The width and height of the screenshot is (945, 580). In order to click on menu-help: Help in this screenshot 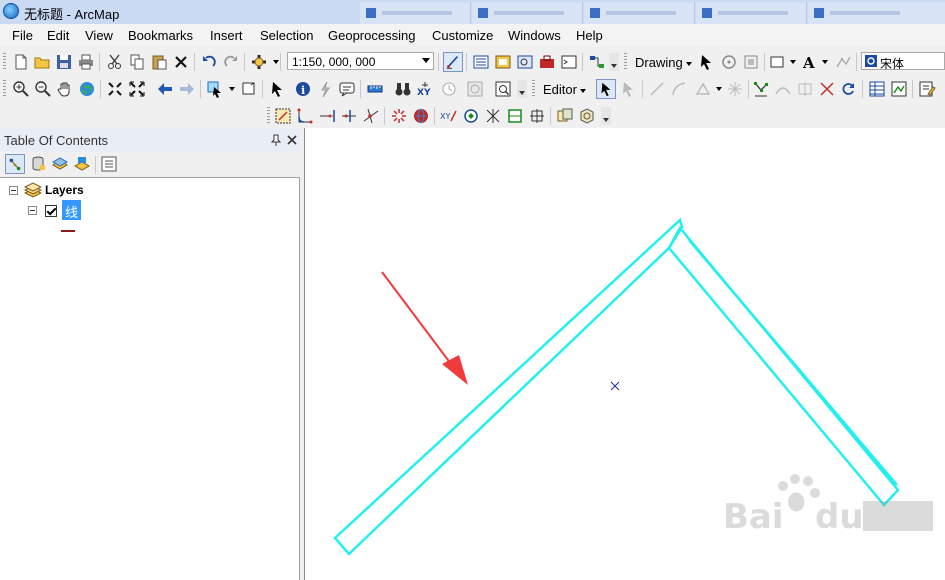, I will do `click(589, 35)`.